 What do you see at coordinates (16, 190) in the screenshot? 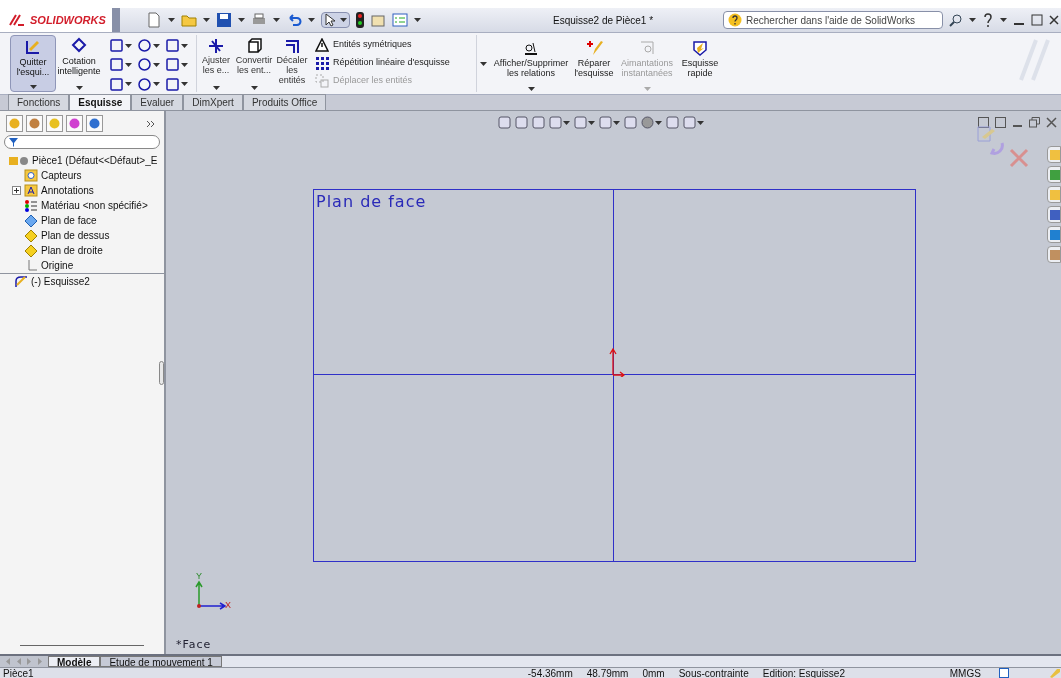
I see `expand-plus-icon` at bounding box center [16, 190].